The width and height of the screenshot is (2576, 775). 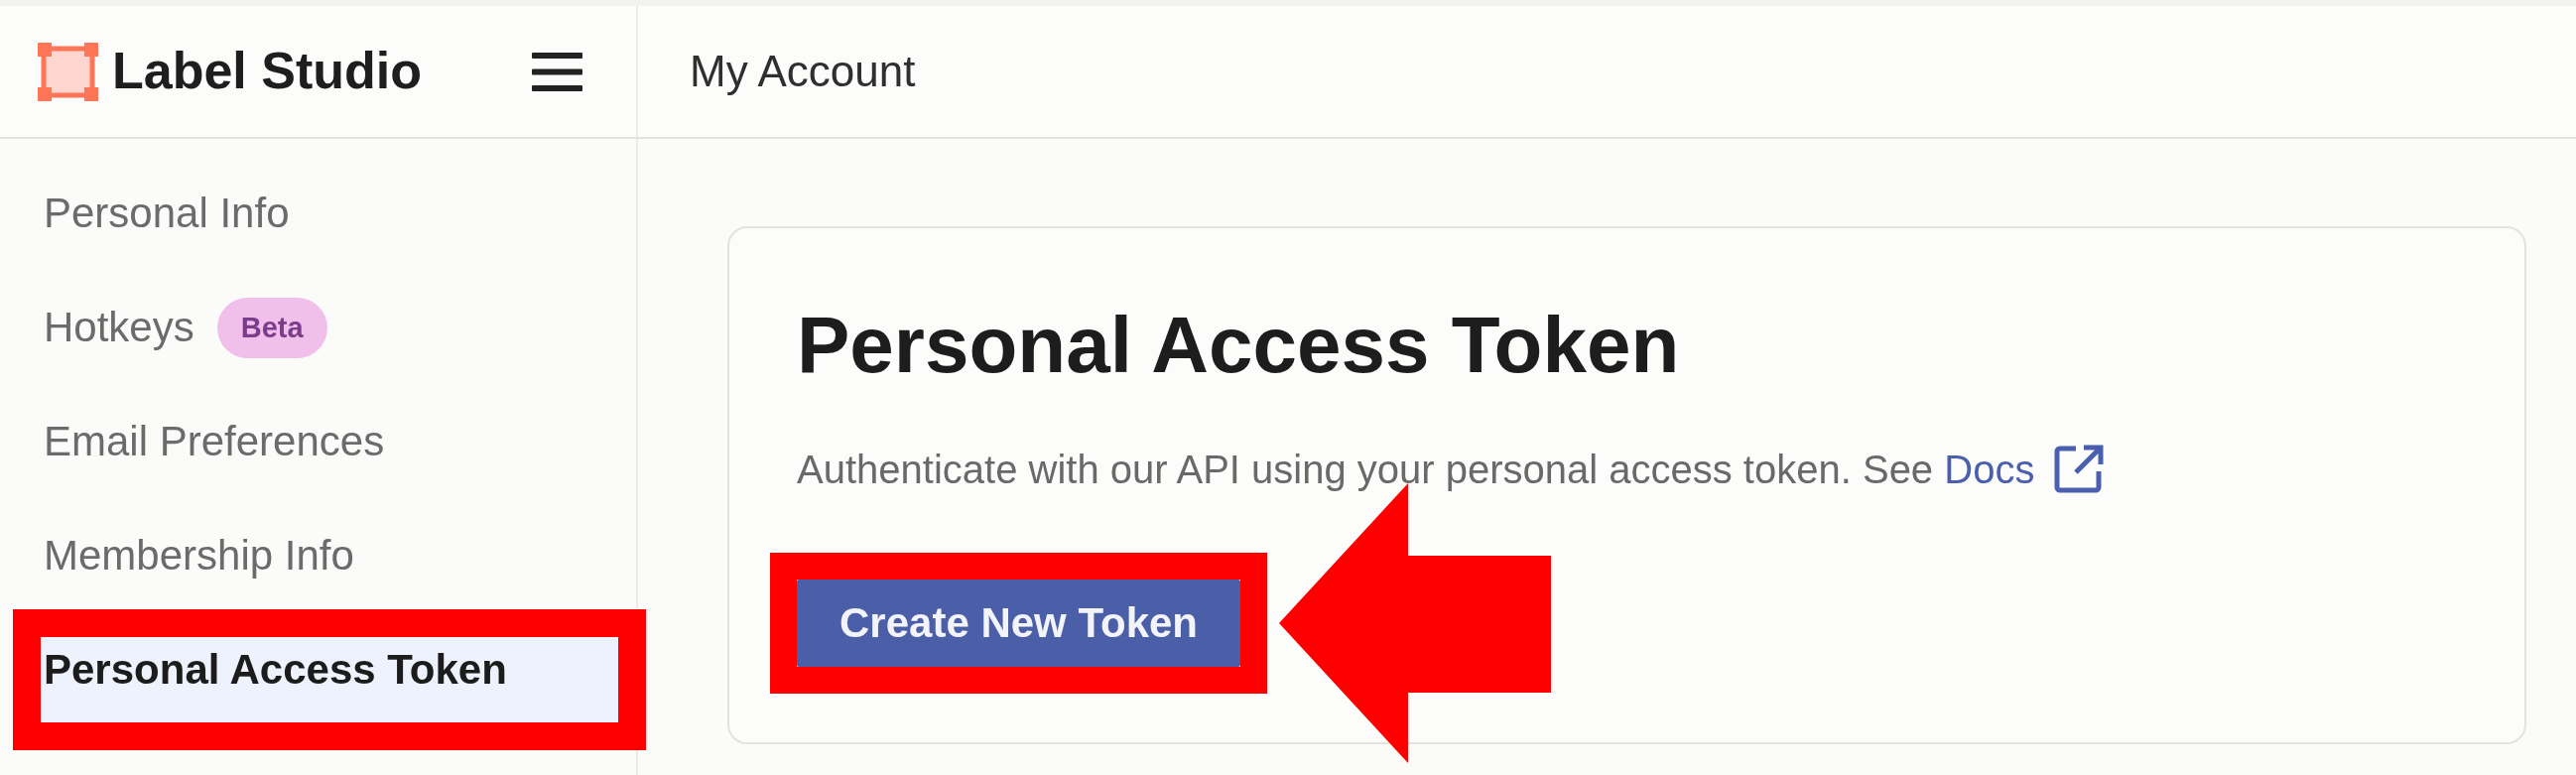 I want to click on logo-icon, so click(x=68, y=72).